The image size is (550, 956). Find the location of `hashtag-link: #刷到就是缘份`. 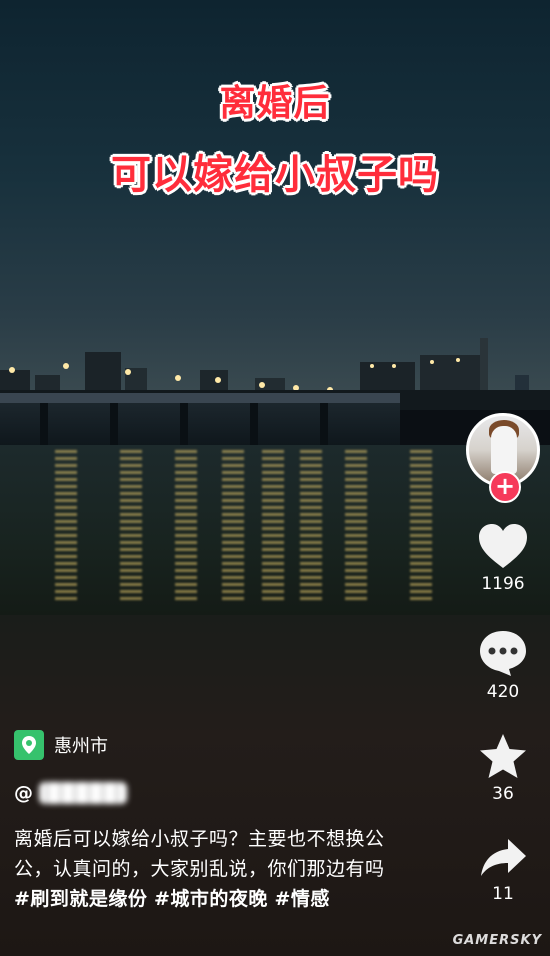

hashtag-link: #刷到就是缘份 is located at coordinates (80, 899).